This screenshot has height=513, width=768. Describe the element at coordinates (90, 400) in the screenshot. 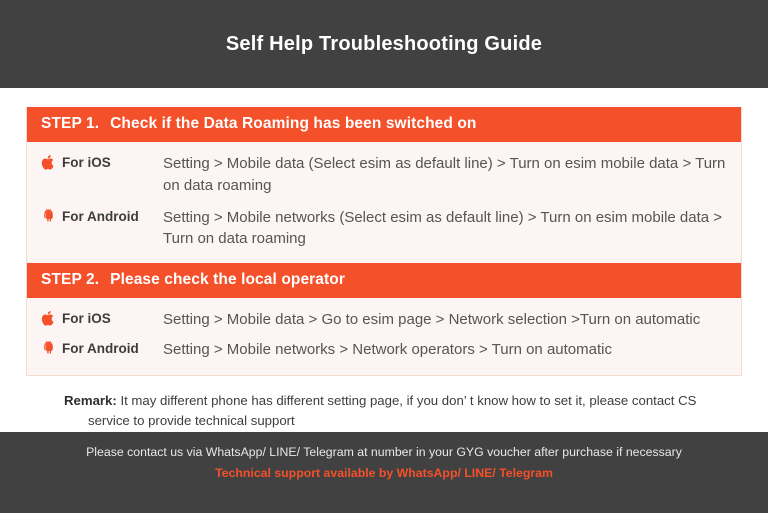

I see `remark-label: Remark:` at that location.